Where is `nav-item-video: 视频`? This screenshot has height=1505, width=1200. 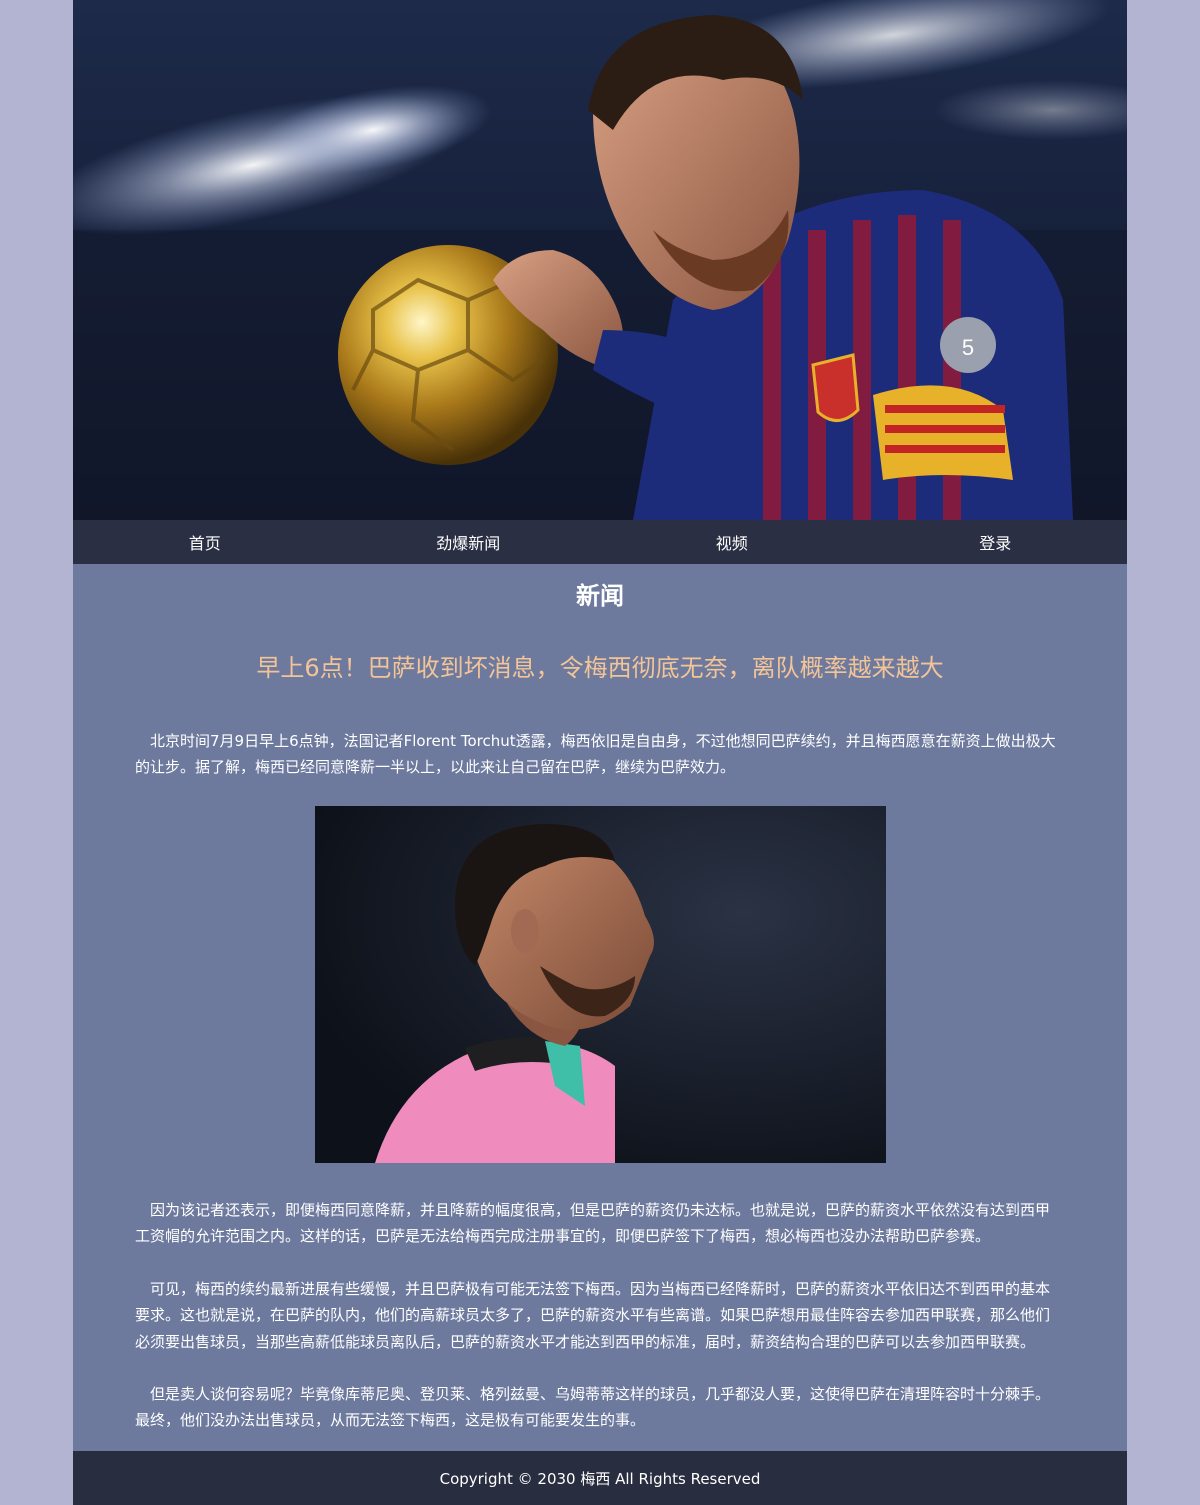 nav-item-video: 视频 is located at coordinates (732, 542).